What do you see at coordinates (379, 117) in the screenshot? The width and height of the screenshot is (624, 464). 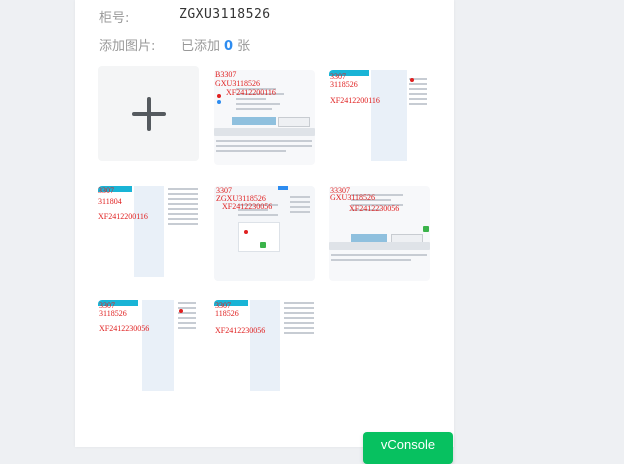 I see `image-thumbnail: 3307 3118526 XF2412200116` at bounding box center [379, 117].